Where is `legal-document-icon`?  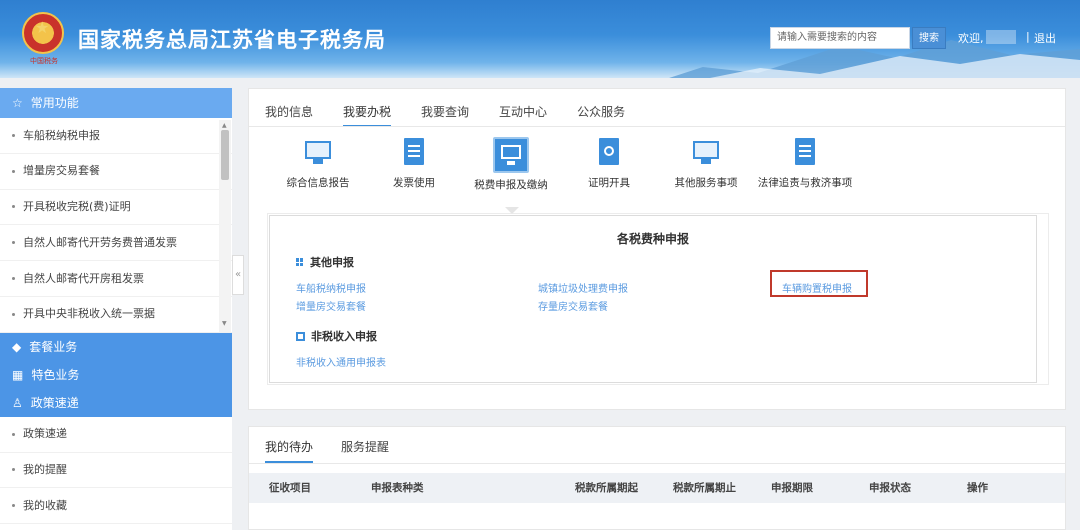 legal-document-icon is located at coordinates (805, 152).